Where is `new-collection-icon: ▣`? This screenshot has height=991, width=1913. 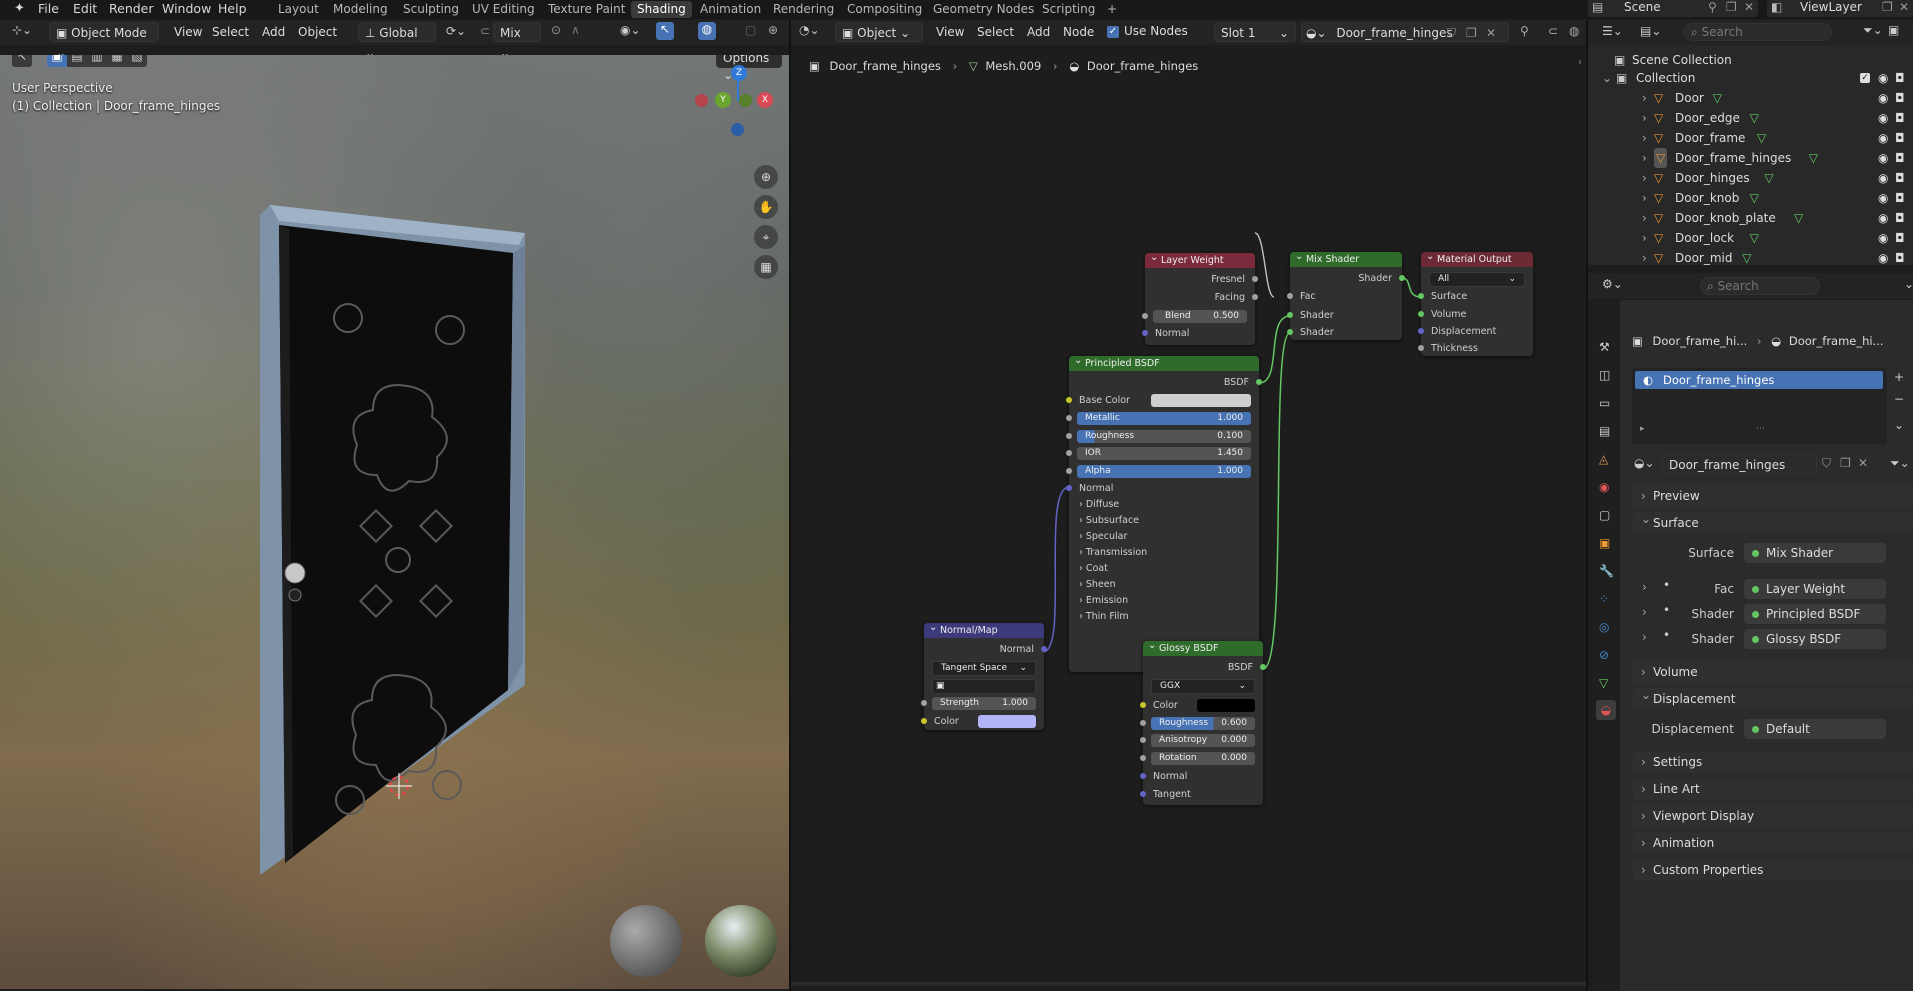 new-collection-icon: ▣ is located at coordinates (1893, 30).